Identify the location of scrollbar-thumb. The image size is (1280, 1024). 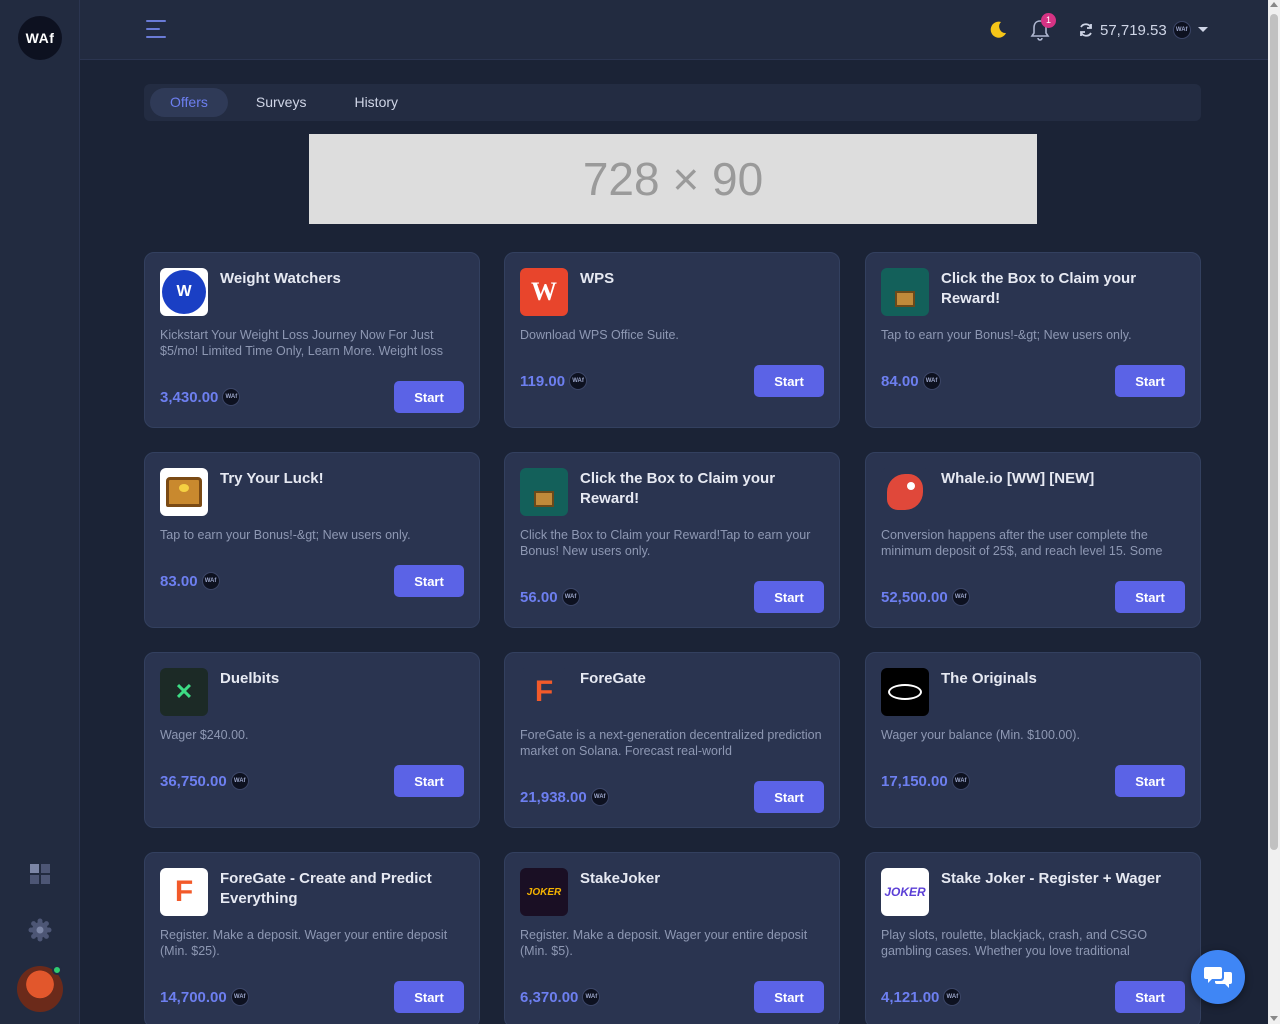
(1274, 432).